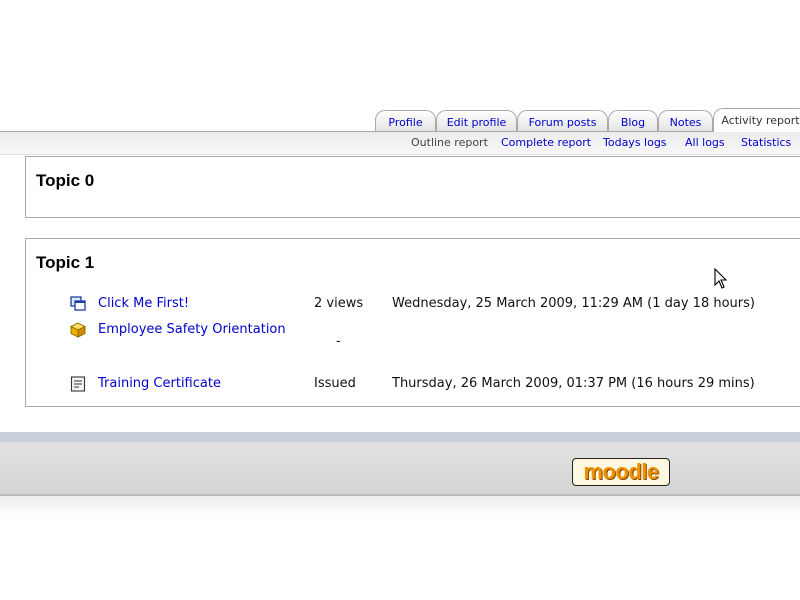  Describe the element at coordinates (756, 120) in the screenshot. I see `tab-activity-report: Activity report` at that location.